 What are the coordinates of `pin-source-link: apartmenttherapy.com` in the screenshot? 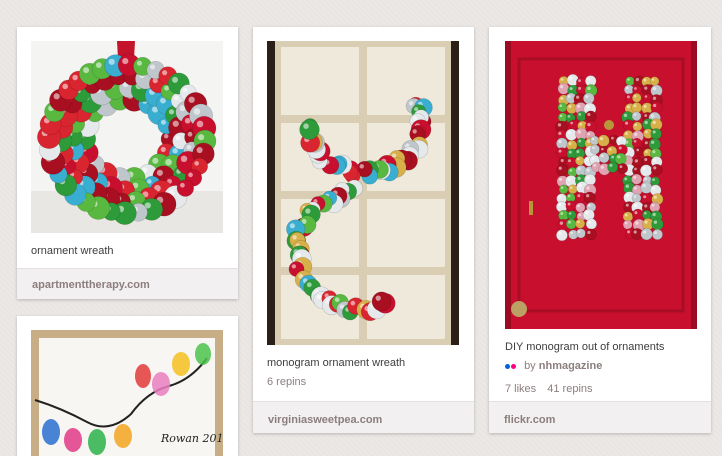 It's located at (127, 283).